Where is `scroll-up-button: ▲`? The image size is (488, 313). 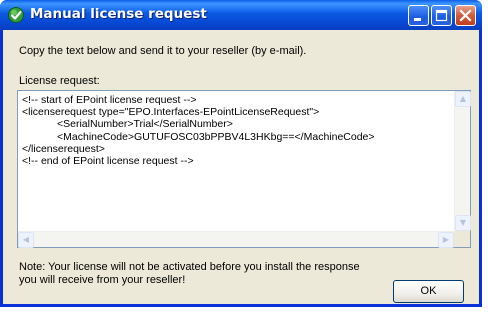
scroll-up-button: ▲ is located at coordinates (463, 99).